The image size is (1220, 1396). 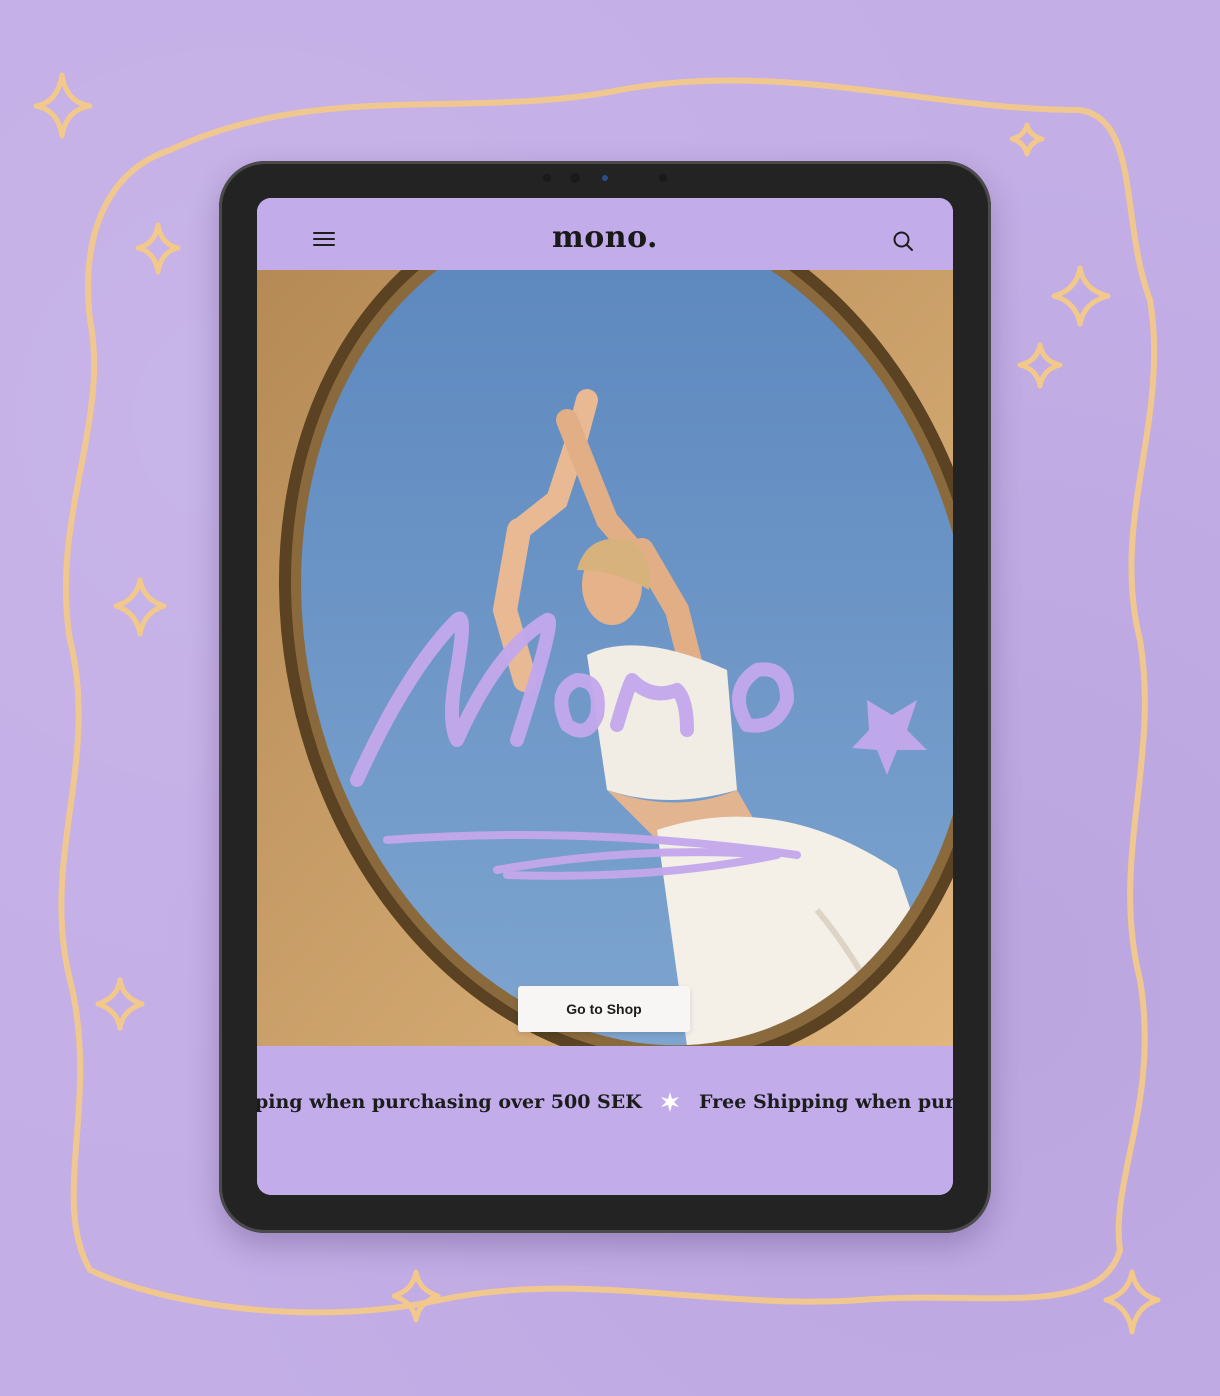 What do you see at coordinates (605, 237) in the screenshot?
I see `brand-logo: mono.` at bounding box center [605, 237].